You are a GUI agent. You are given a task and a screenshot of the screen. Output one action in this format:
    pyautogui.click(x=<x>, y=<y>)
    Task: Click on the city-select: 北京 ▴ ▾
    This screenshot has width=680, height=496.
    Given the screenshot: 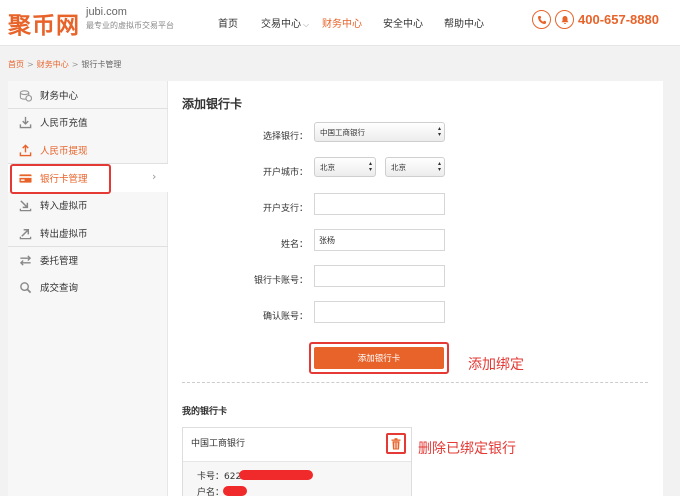 What is the action you would take?
    pyautogui.click(x=415, y=167)
    